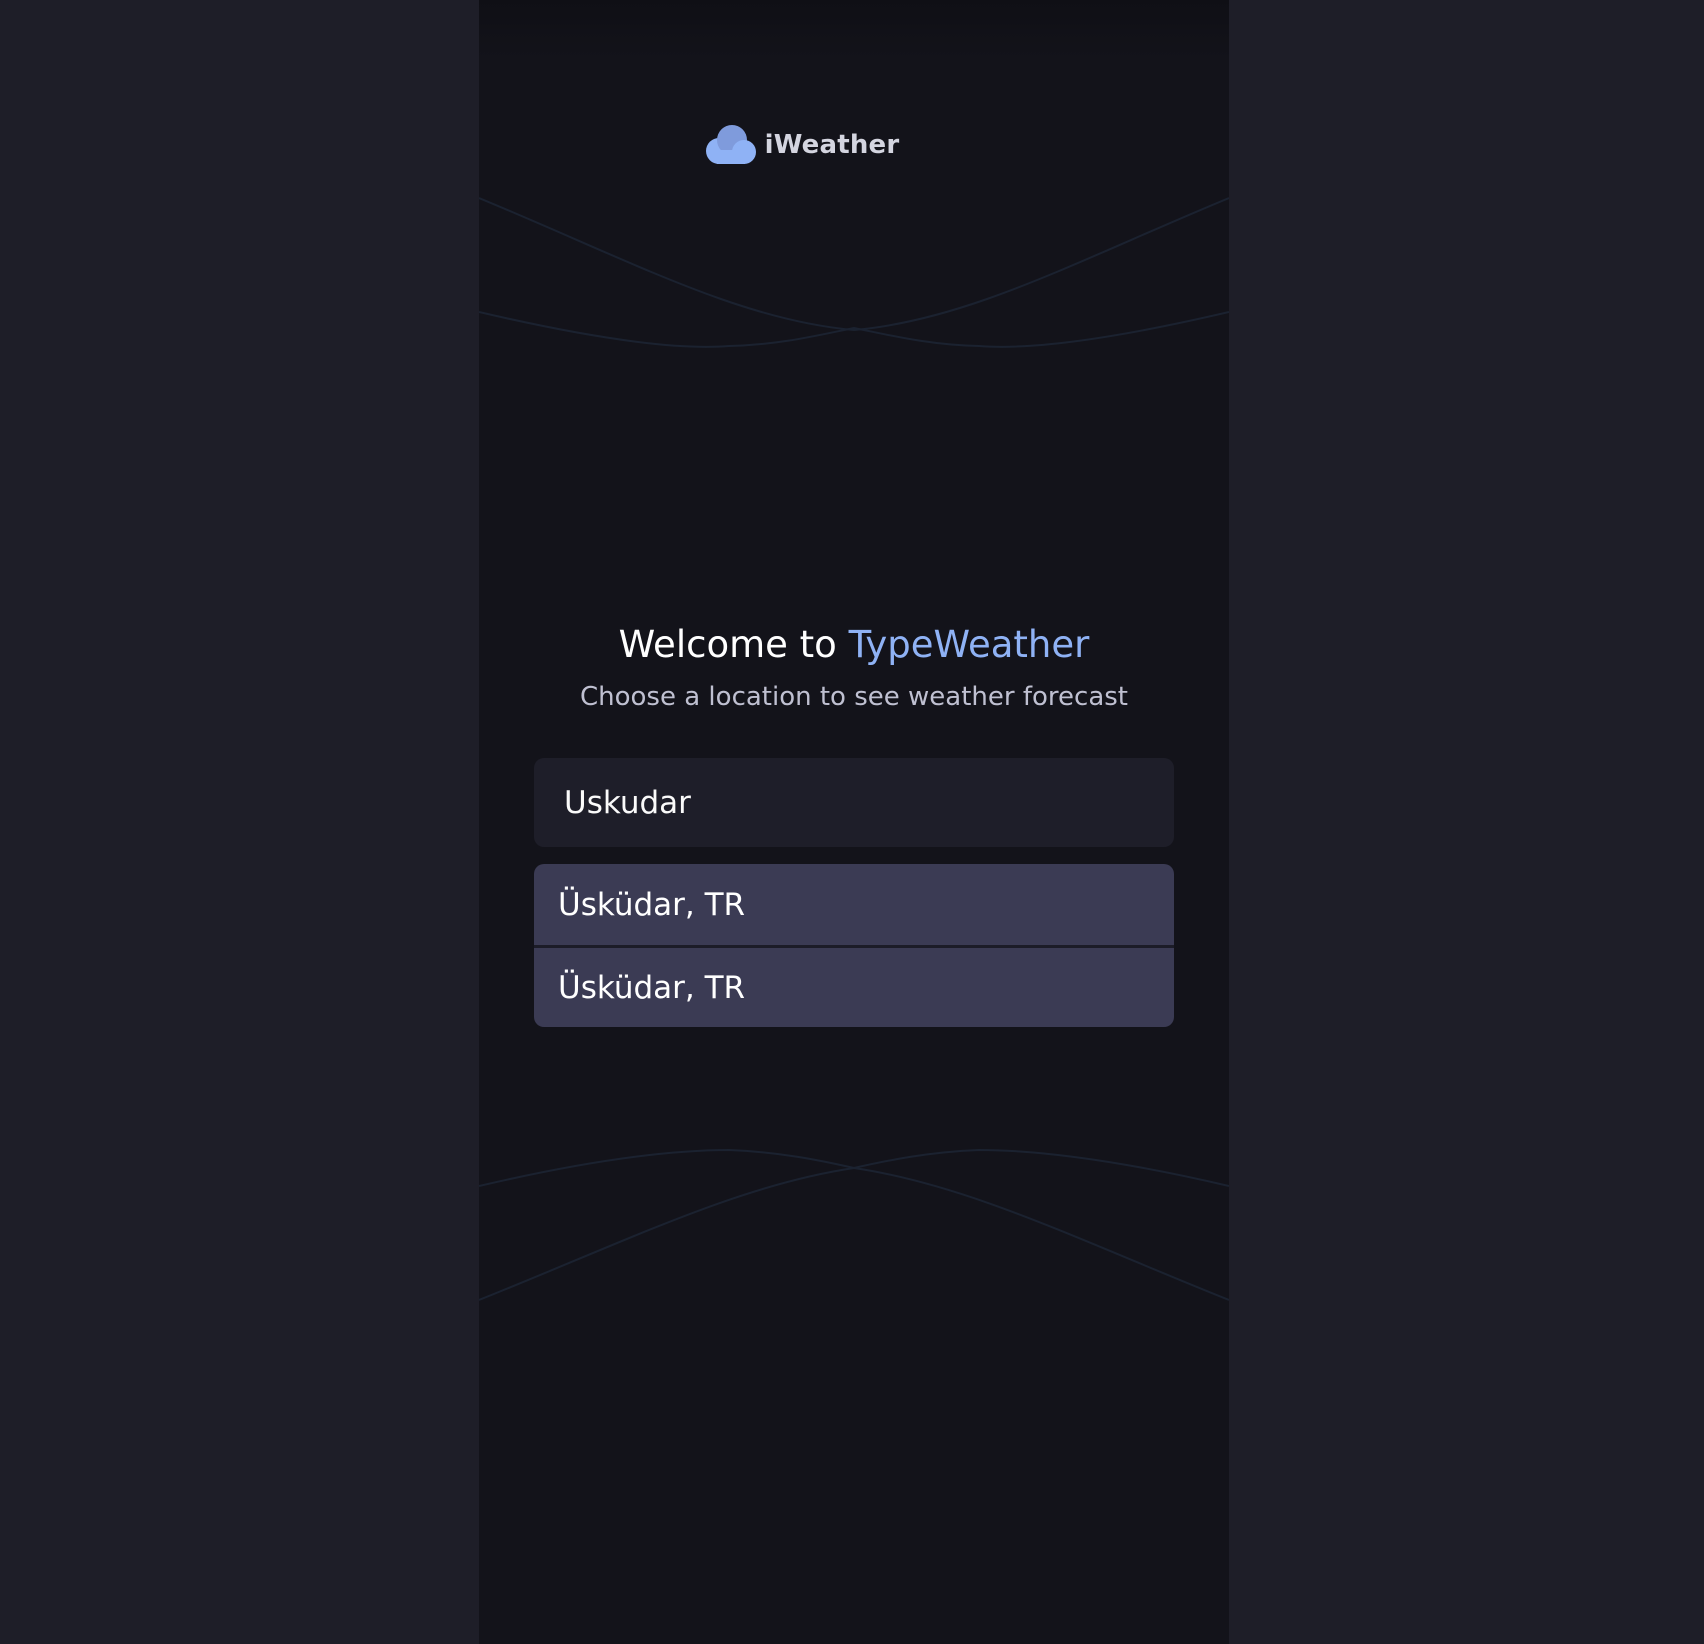 Image resolution: width=1704 pixels, height=1644 pixels. I want to click on suggestions-list: Üsküdar, TR Üsküdar, TR, so click(854, 945).